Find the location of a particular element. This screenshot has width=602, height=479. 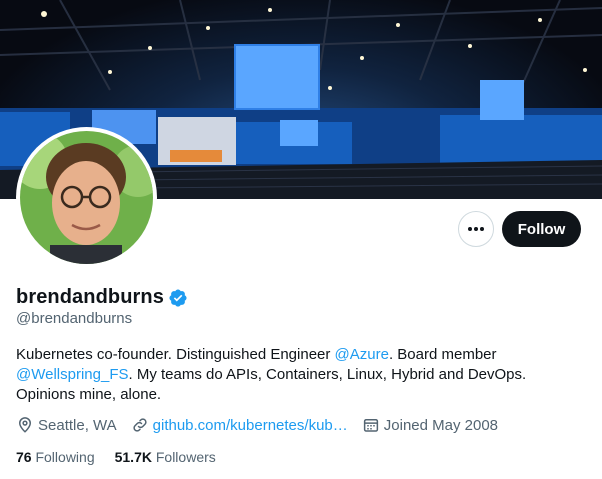

avatar-photo is located at coordinates (86, 197).